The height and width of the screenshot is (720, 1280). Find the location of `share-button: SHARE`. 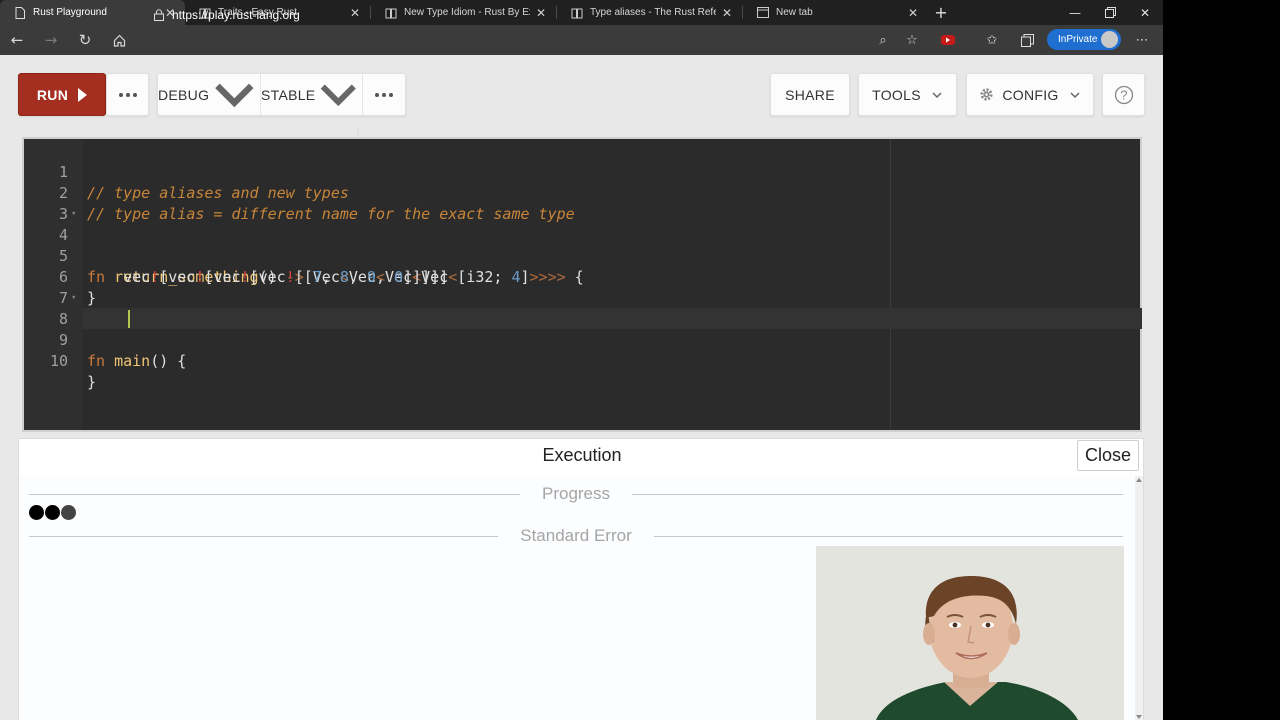

share-button: SHARE is located at coordinates (810, 94).